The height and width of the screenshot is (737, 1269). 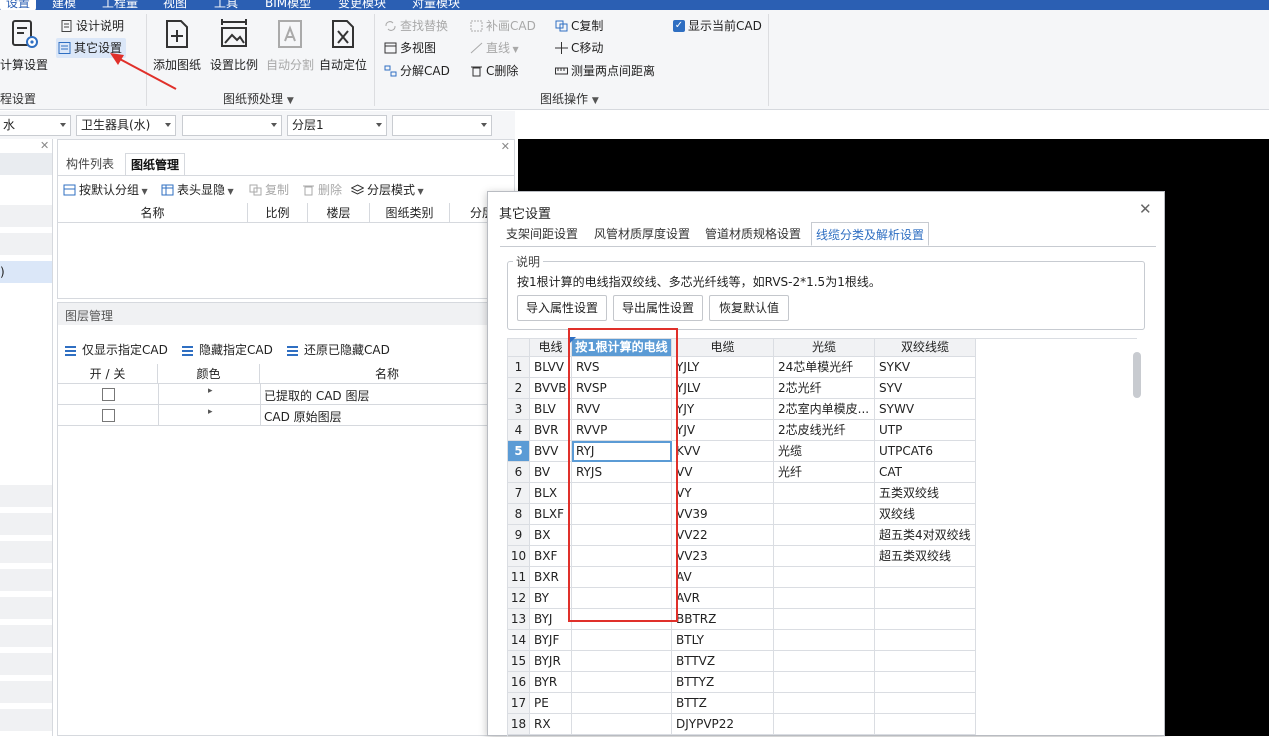 What do you see at coordinates (91, 26) in the screenshot?
I see `design-notes-button: 设计说明` at bounding box center [91, 26].